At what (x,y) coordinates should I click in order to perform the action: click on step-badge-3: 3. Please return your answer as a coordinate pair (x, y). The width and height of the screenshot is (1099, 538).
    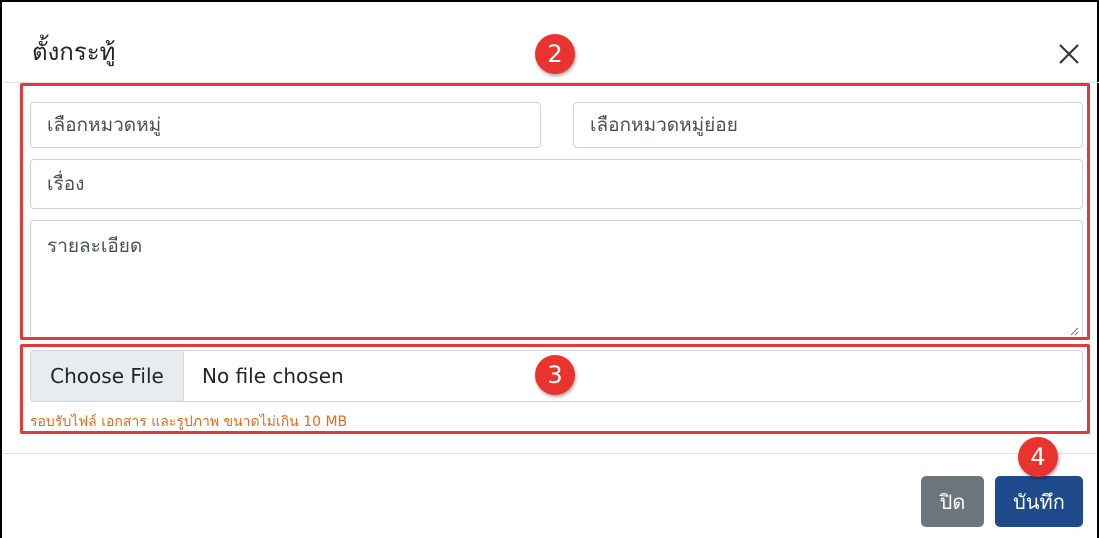
    Looking at the image, I should click on (555, 375).